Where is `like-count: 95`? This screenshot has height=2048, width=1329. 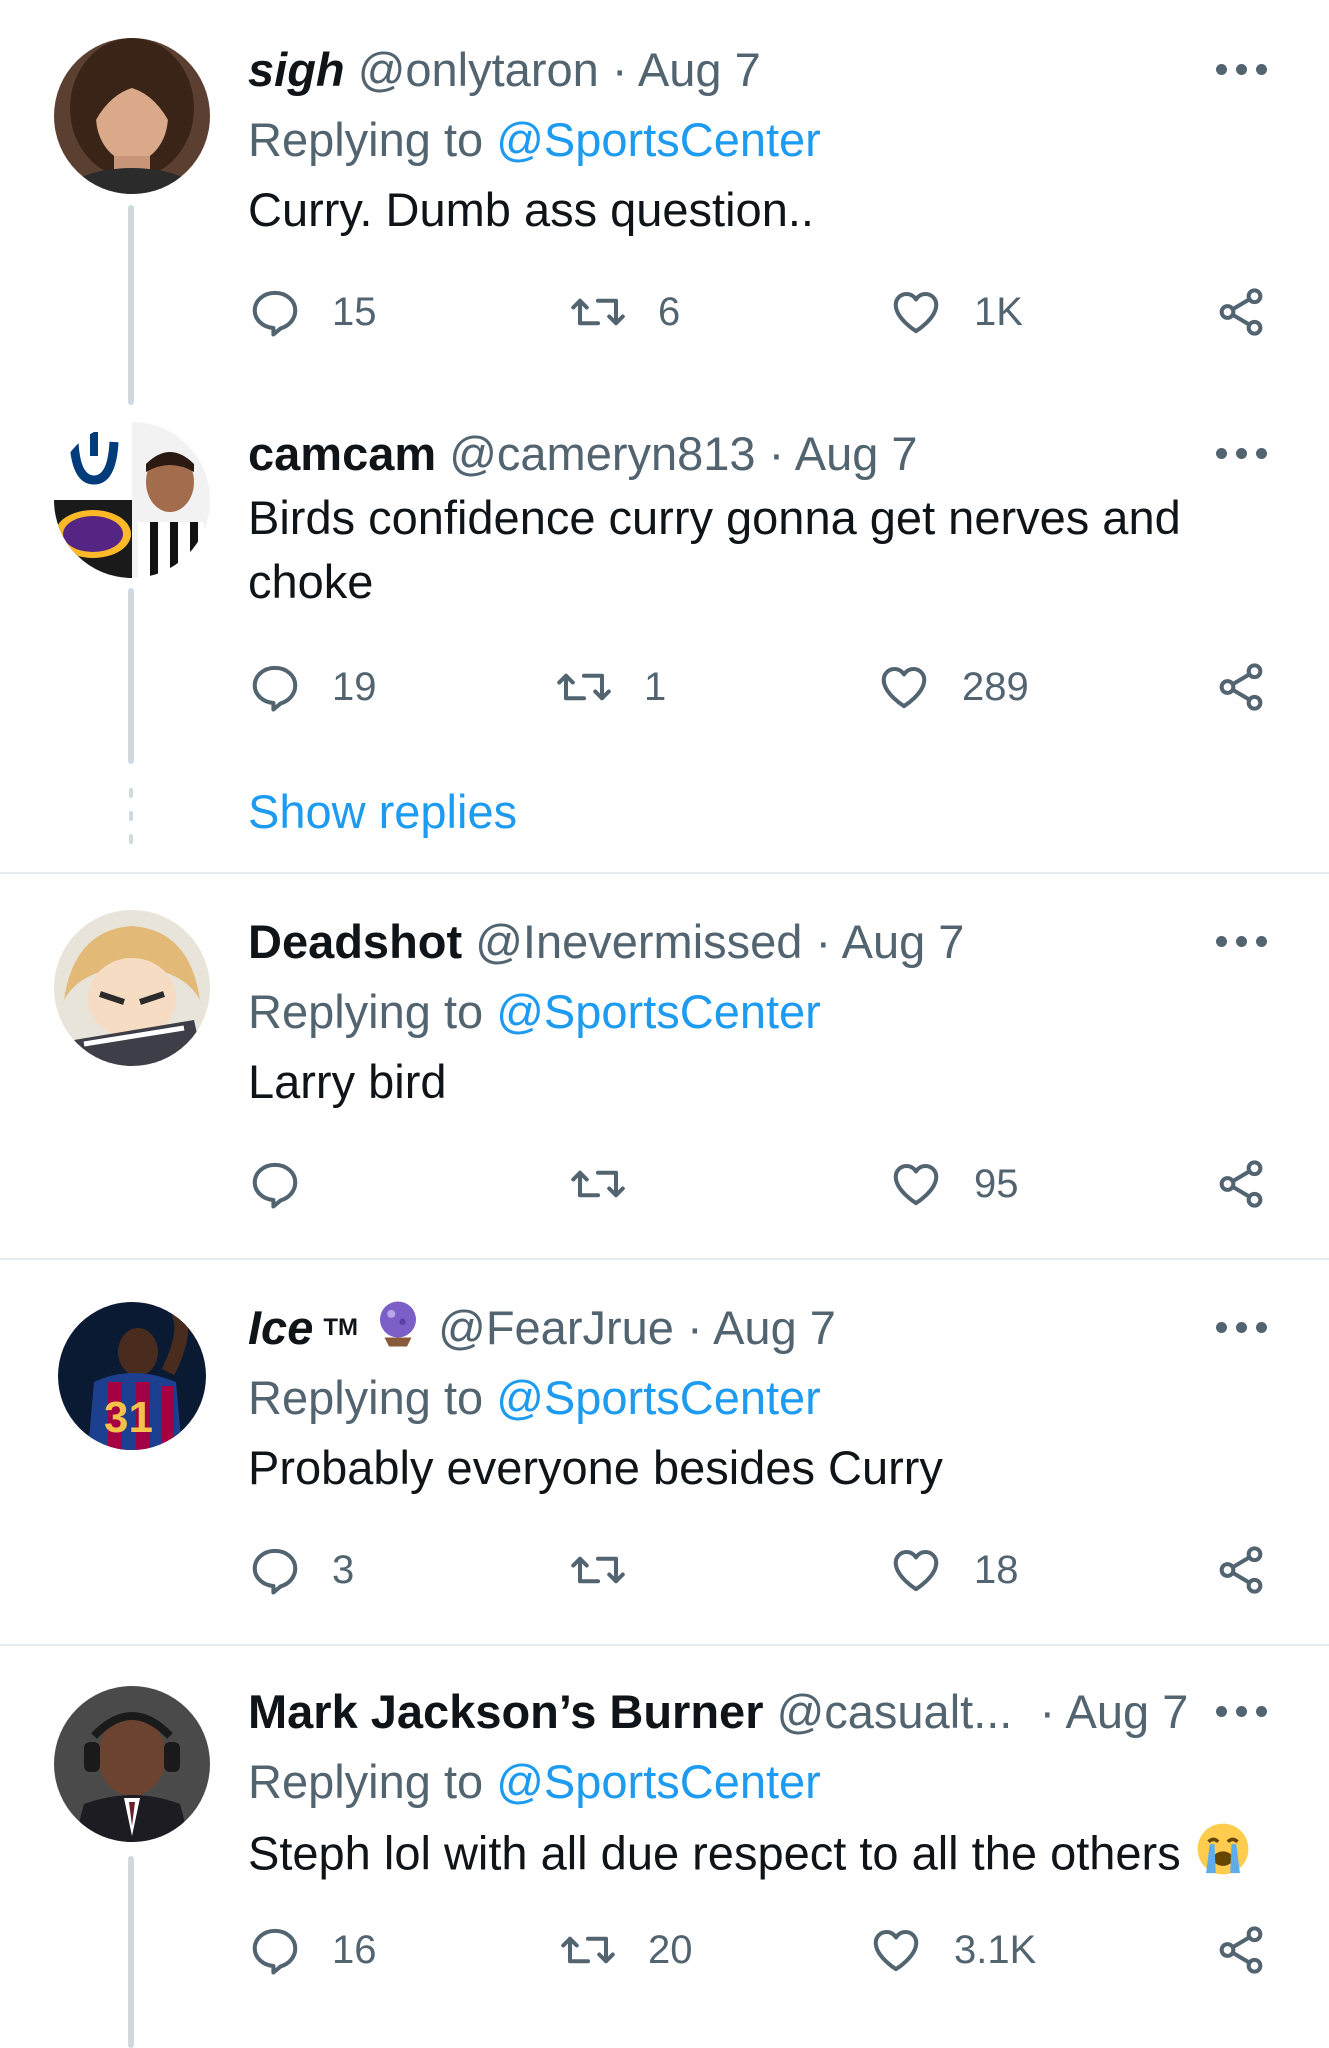 like-count: 95 is located at coordinates (996, 1183).